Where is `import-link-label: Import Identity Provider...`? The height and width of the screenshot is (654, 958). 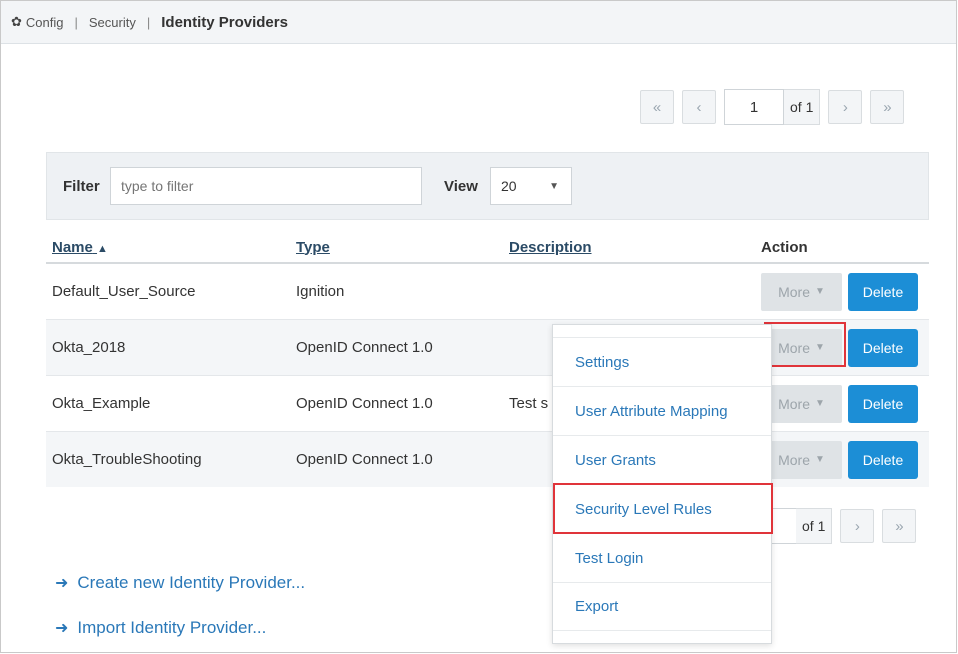
import-link-label: Import Identity Provider... is located at coordinates (172, 627).